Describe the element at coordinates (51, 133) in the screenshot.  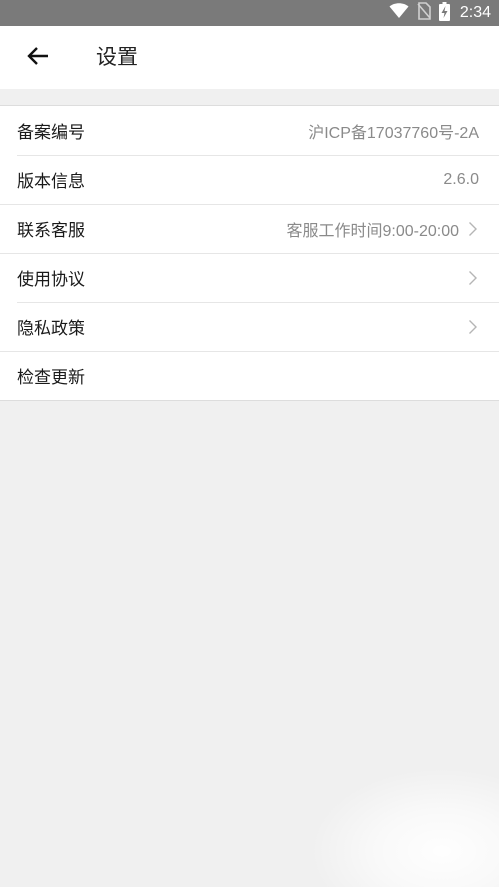
I see `setting-label: 备案编号` at that location.